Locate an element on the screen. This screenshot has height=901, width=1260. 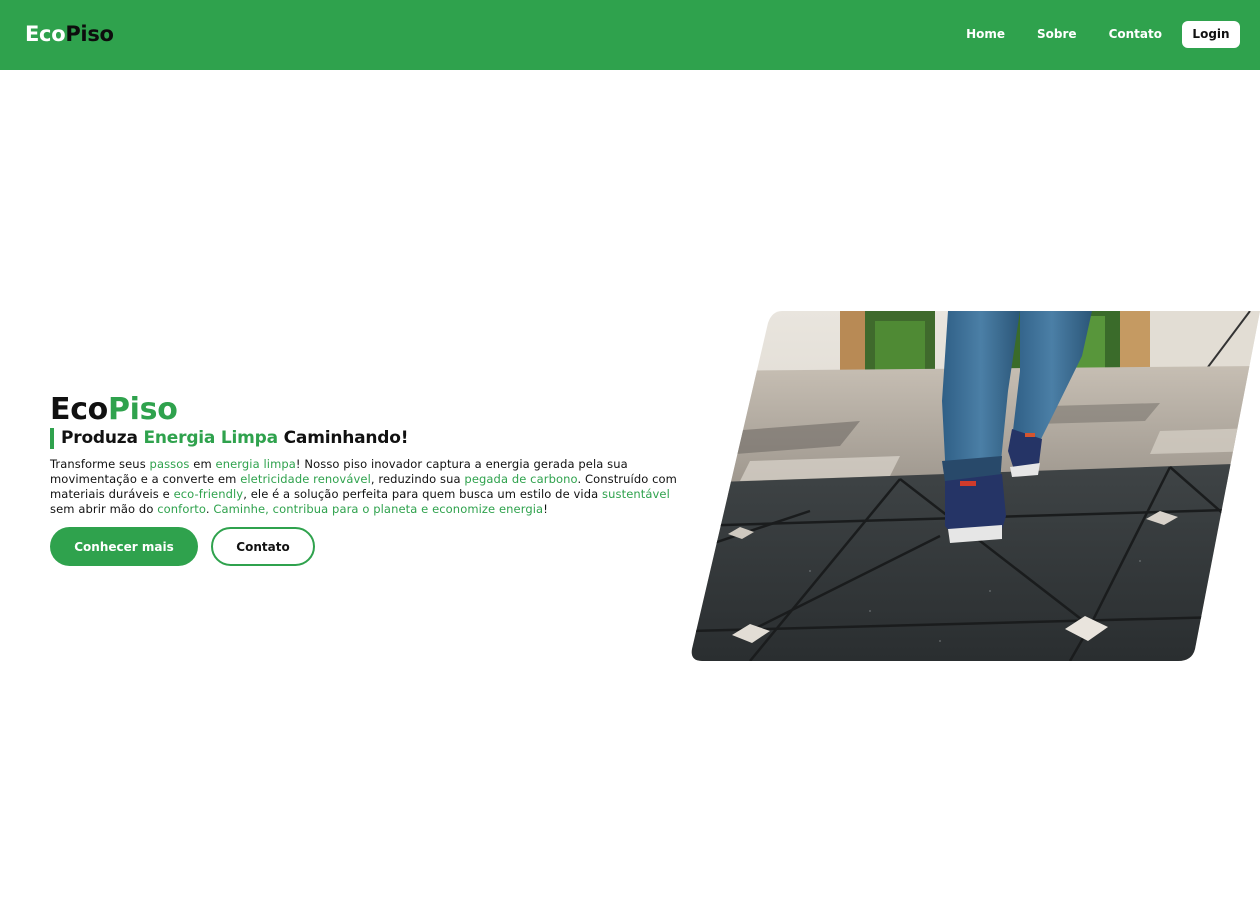
description-text: ! is located at coordinates (545, 509).